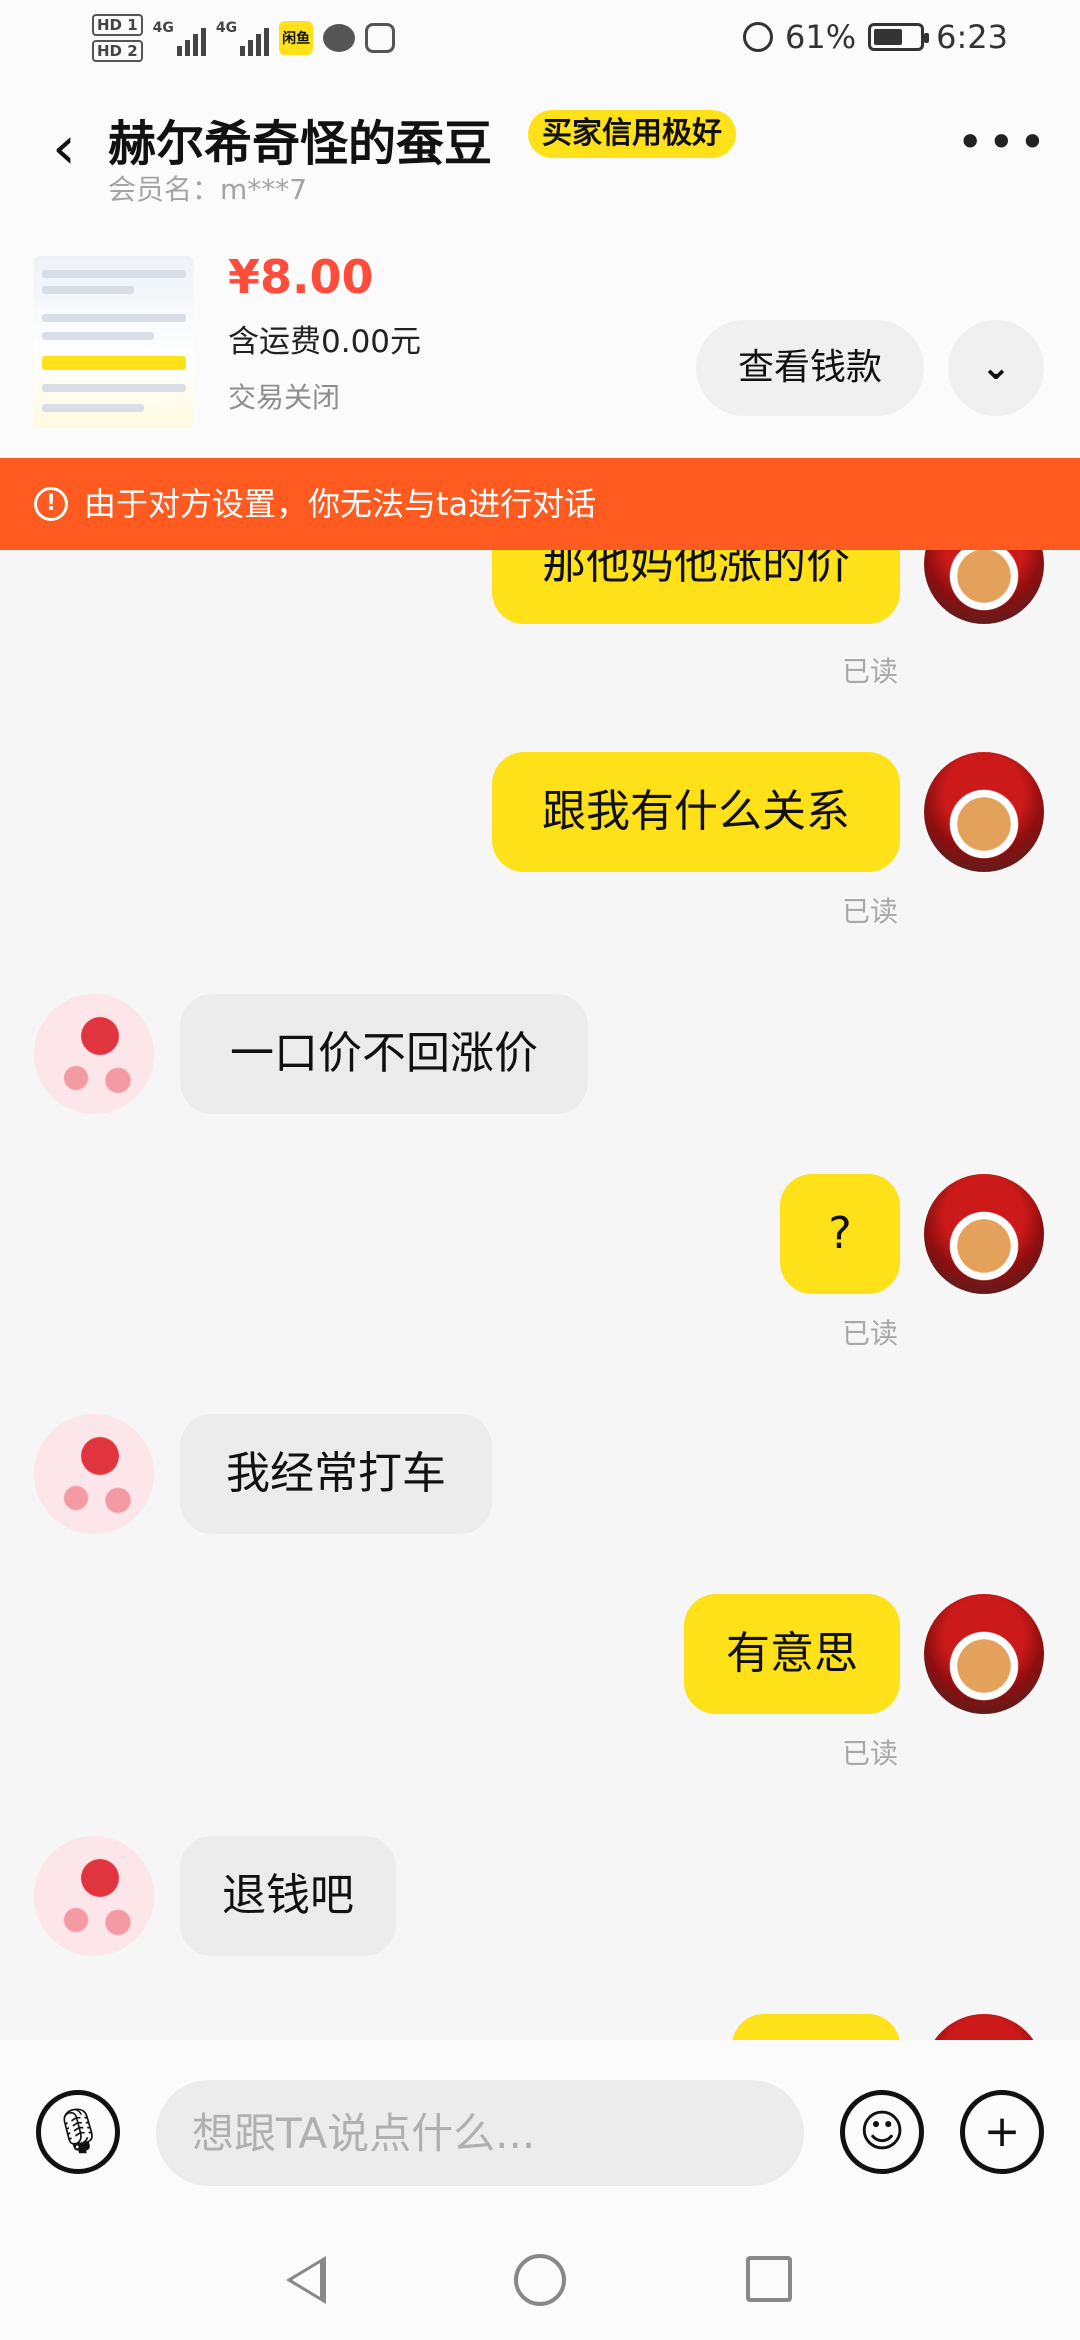  Describe the element at coordinates (64, 148) in the screenshot. I see `chevron-left-icon: ‹` at that location.